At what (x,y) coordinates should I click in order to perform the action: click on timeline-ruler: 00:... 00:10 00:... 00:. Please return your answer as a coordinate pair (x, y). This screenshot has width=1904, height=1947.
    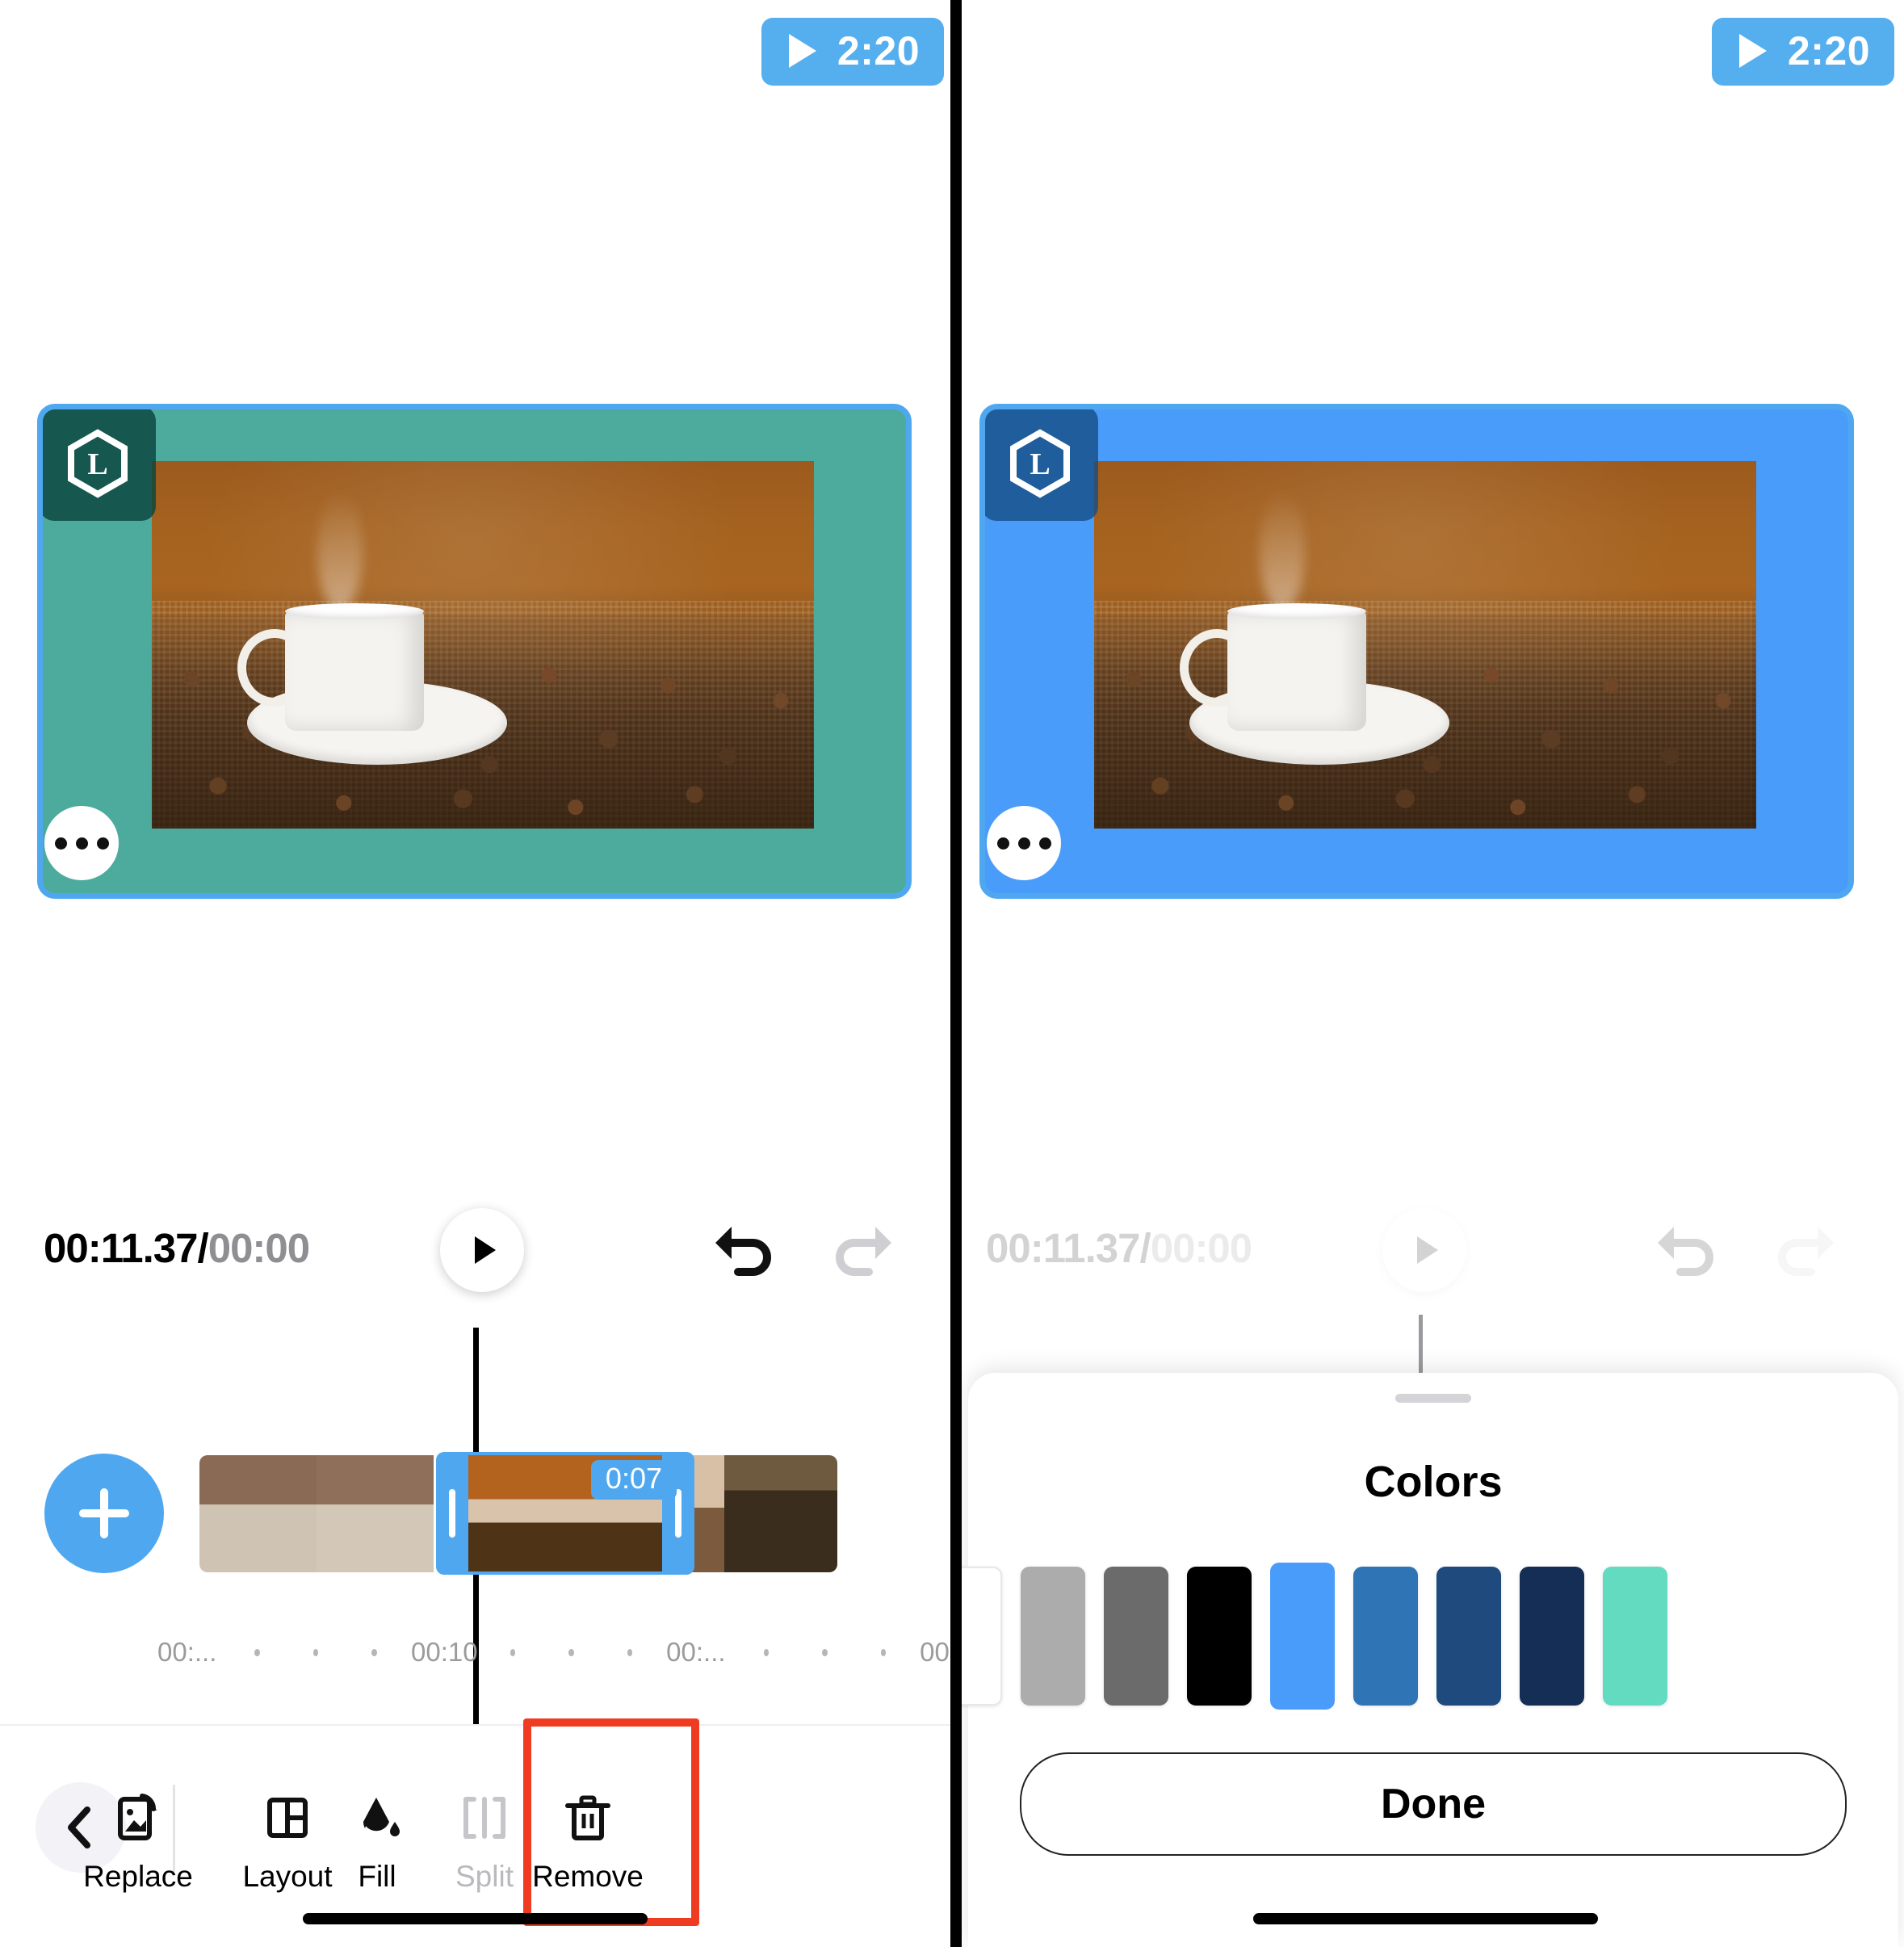
    Looking at the image, I should click on (553, 1652).